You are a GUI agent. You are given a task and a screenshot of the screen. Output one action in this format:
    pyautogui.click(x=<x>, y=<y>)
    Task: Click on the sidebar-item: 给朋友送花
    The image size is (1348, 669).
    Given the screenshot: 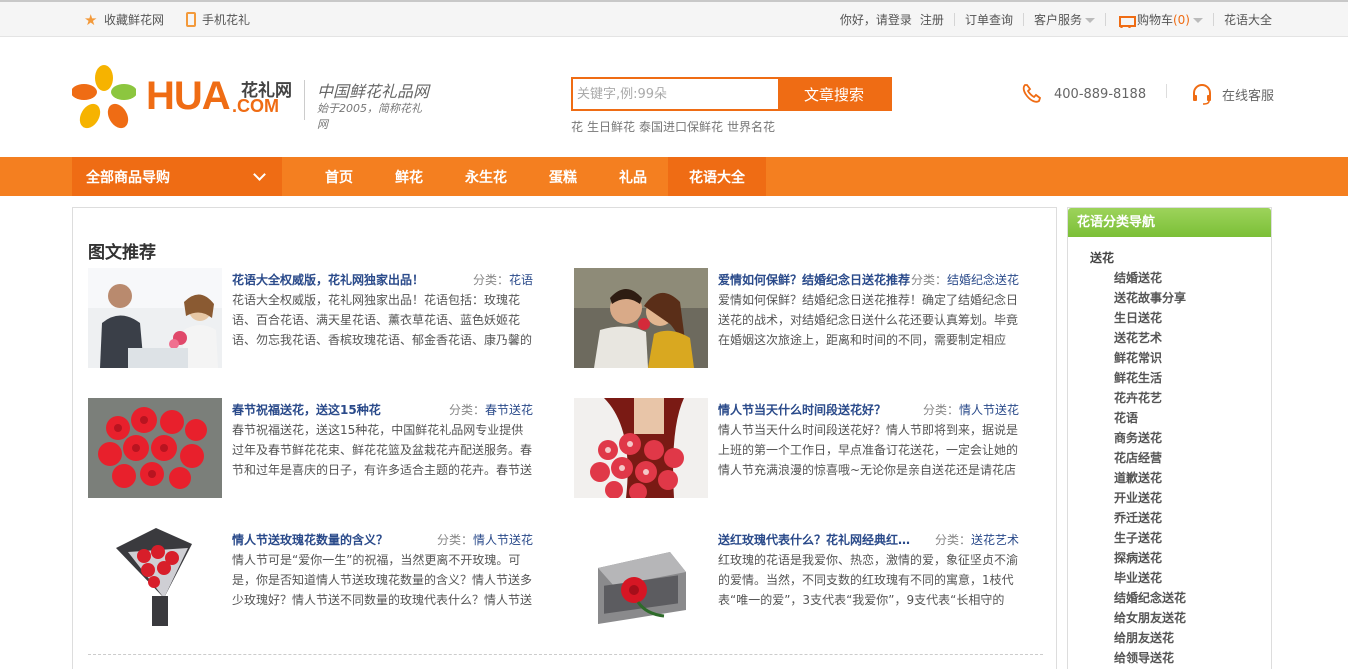 What is the action you would take?
    pyautogui.click(x=1150, y=638)
    